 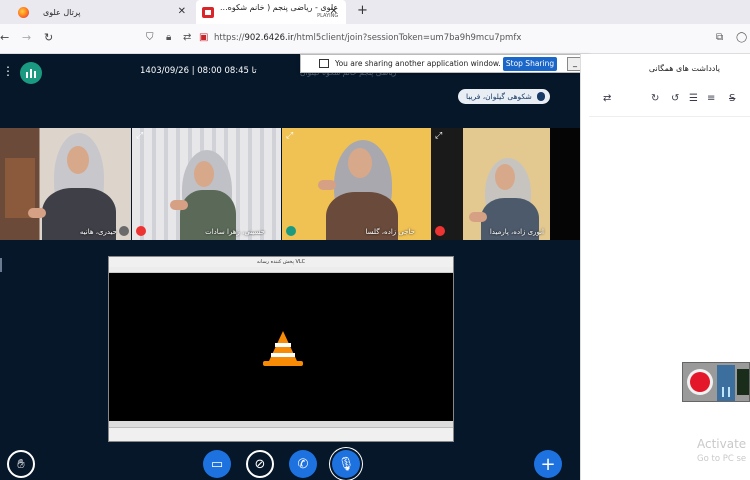 What do you see at coordinates (669, 116) in the screenshot?
I see `toolbar-divider` at bounding box center [669, 116].